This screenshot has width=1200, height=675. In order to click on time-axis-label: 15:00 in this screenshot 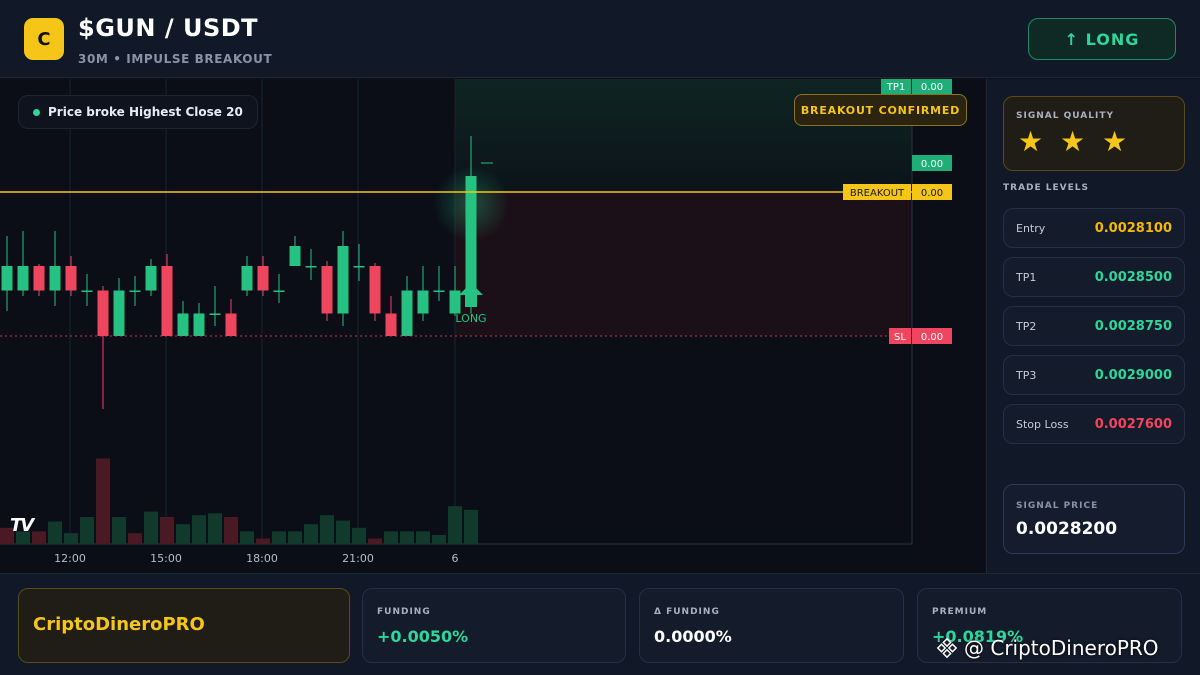, I will do `click(166, 558)`.